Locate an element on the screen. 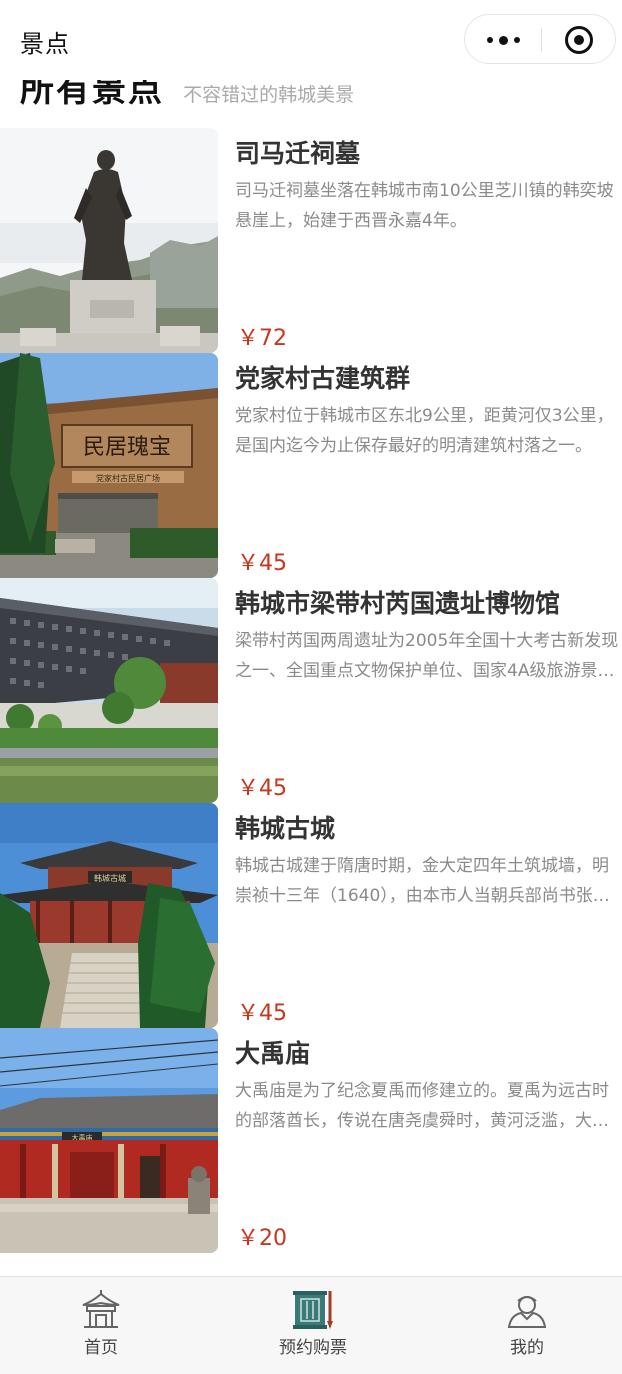 The image size is (622, 1374). tab-home-label: 首页 is located at coordinates (101, 1348).